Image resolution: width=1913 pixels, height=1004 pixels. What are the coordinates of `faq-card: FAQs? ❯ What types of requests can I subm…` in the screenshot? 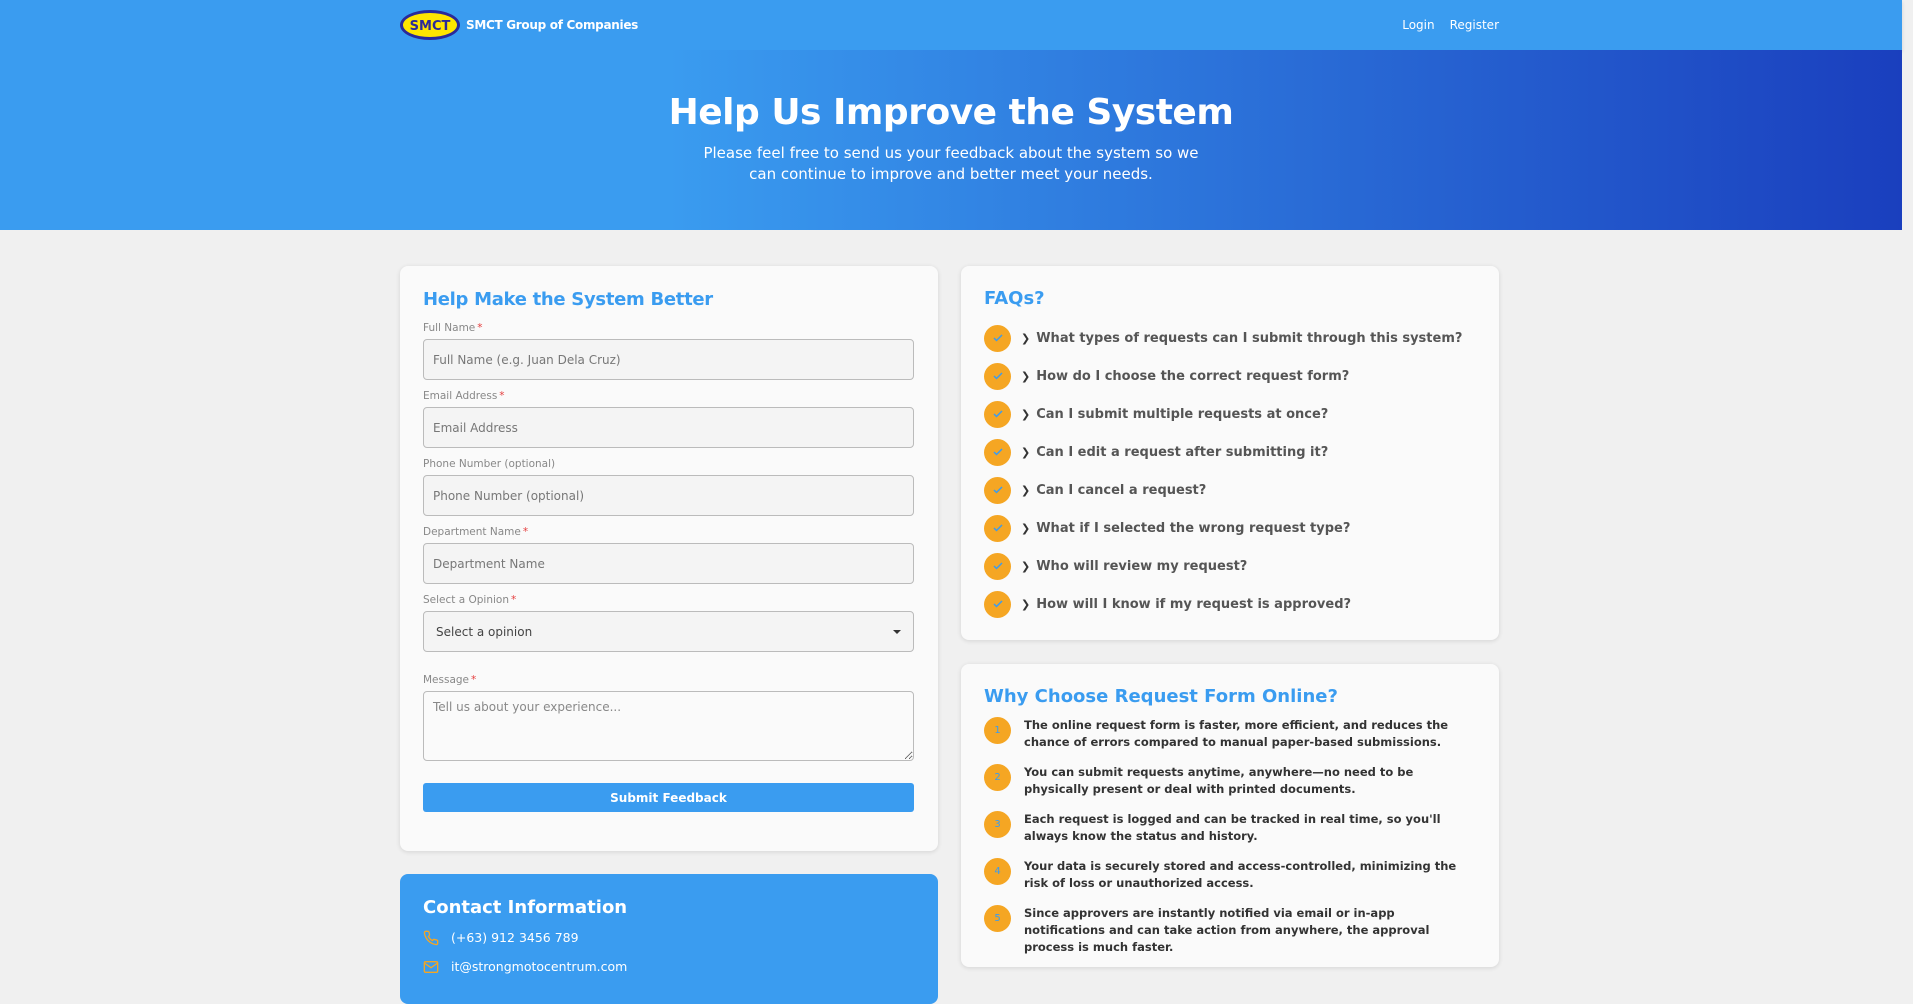 It's located at (1230, 453).